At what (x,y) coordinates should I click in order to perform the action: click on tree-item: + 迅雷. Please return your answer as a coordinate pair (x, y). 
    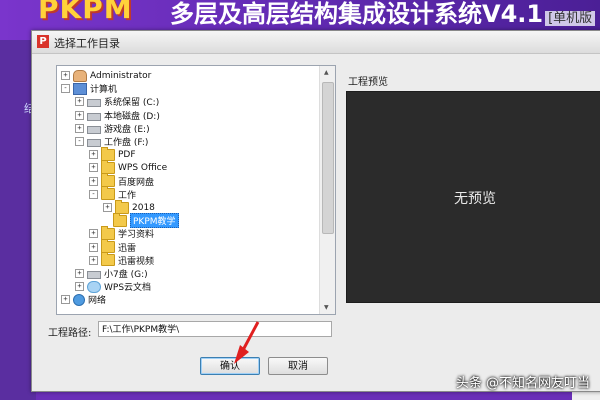
    Looking at the image, I should click on (113, 246).